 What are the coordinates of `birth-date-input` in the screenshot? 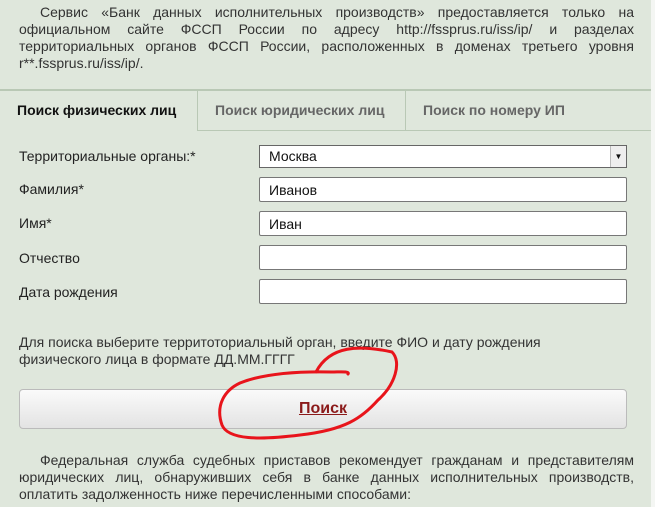 It's located at (443, 291).